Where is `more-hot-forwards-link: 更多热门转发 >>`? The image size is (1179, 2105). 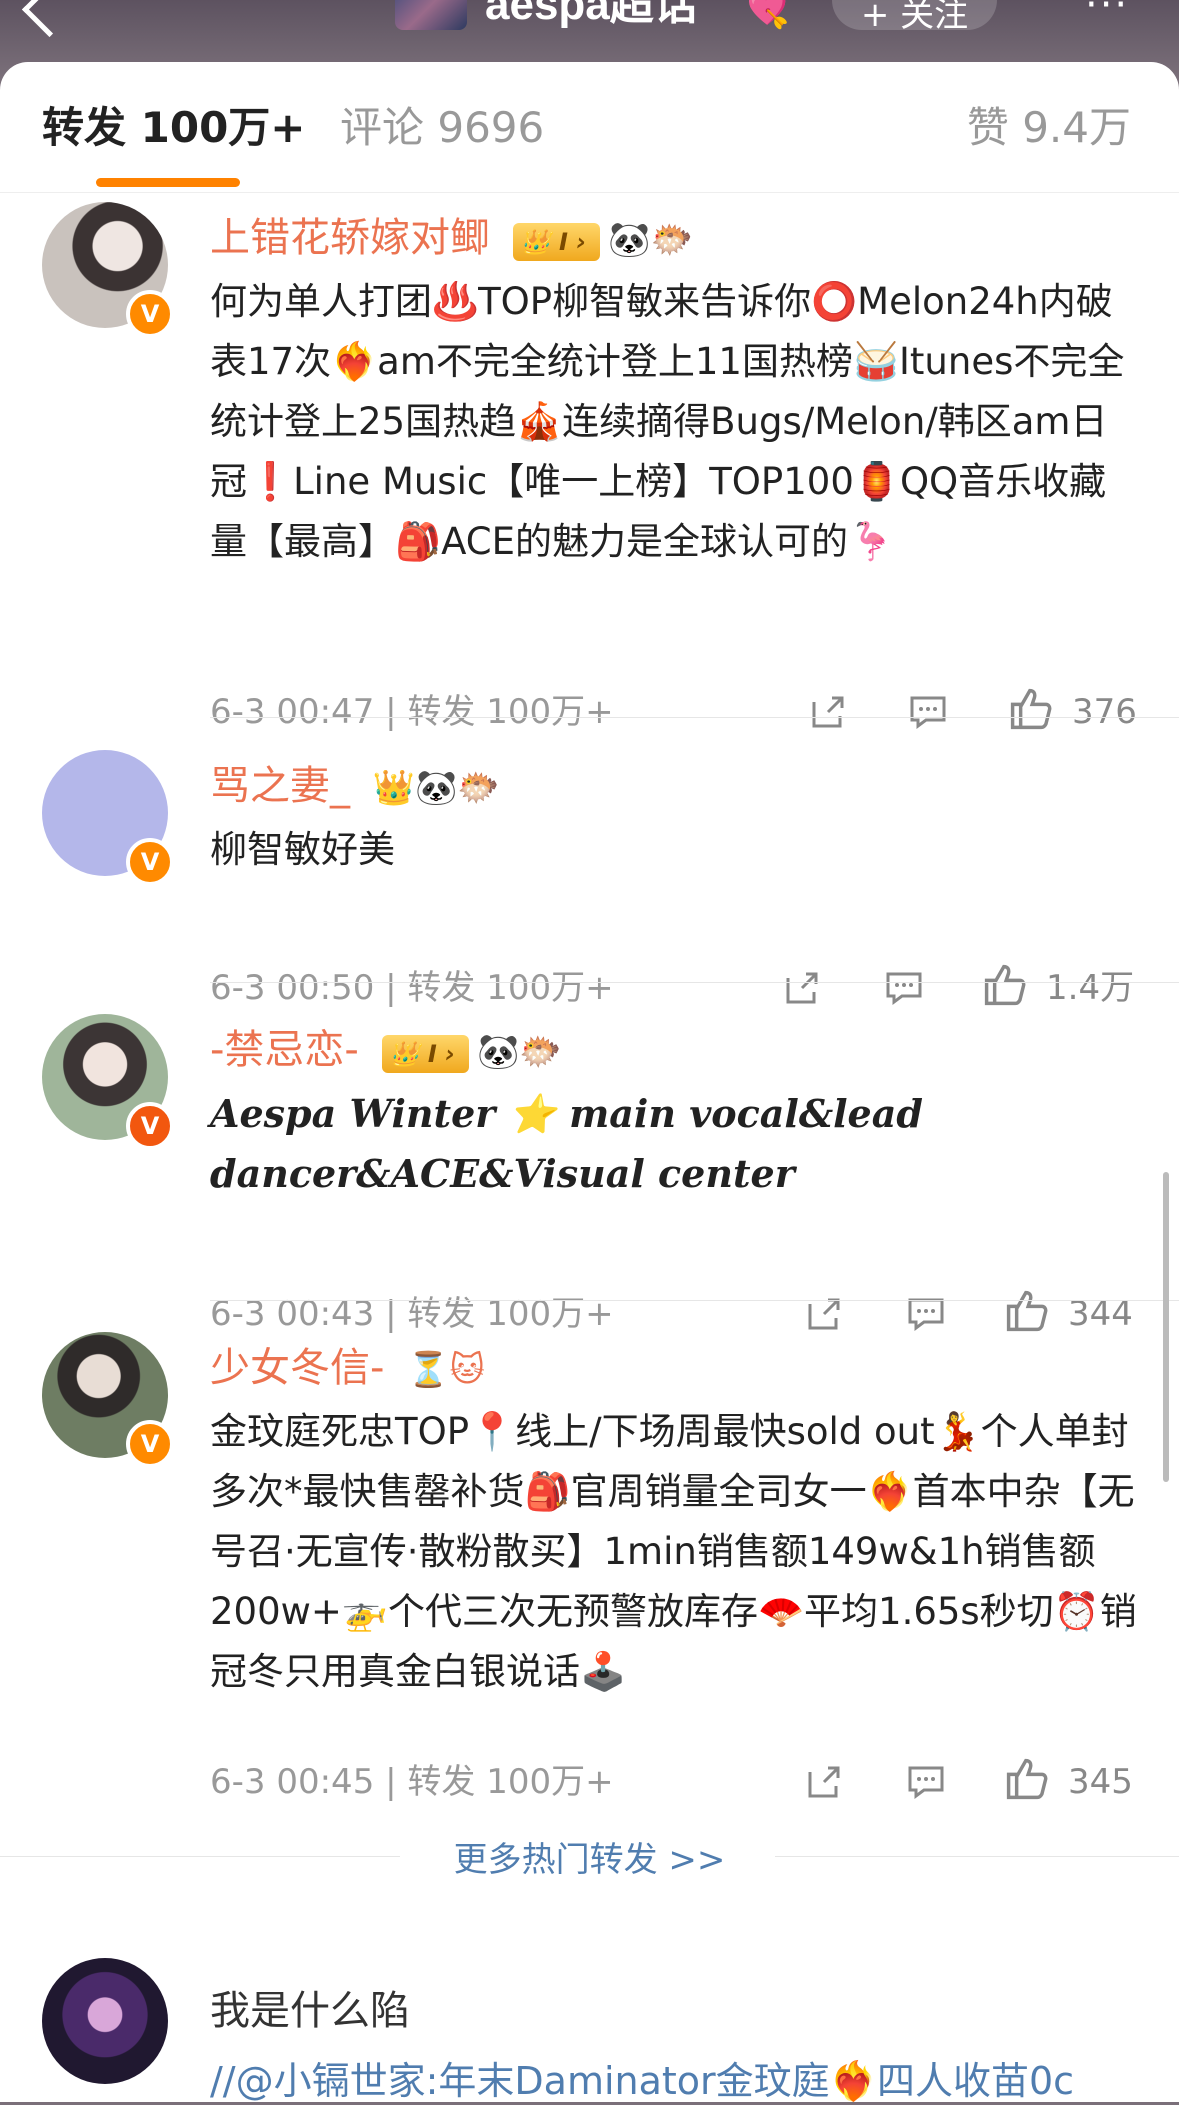 more-hot-forwards-link: 更多热门转发 >> is located at coordinates (589, 1856).